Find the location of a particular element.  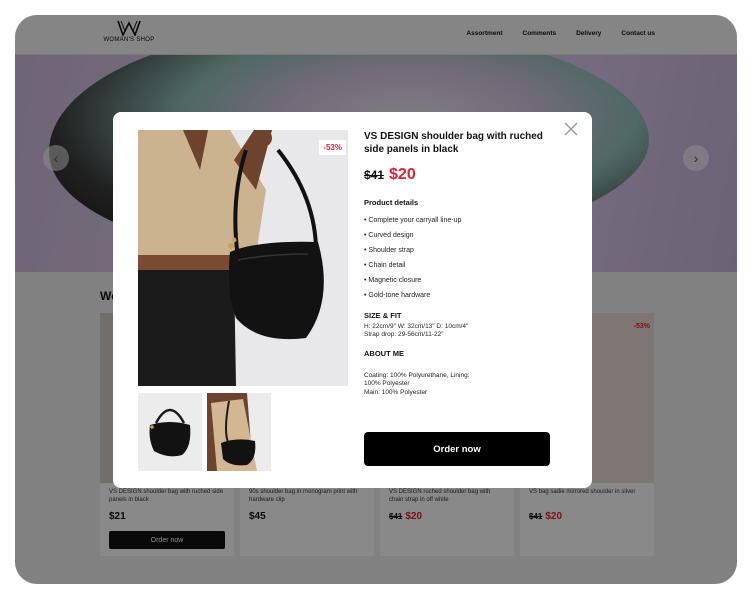

detail-item: • Chain detail is located at coordinates (385, 265).